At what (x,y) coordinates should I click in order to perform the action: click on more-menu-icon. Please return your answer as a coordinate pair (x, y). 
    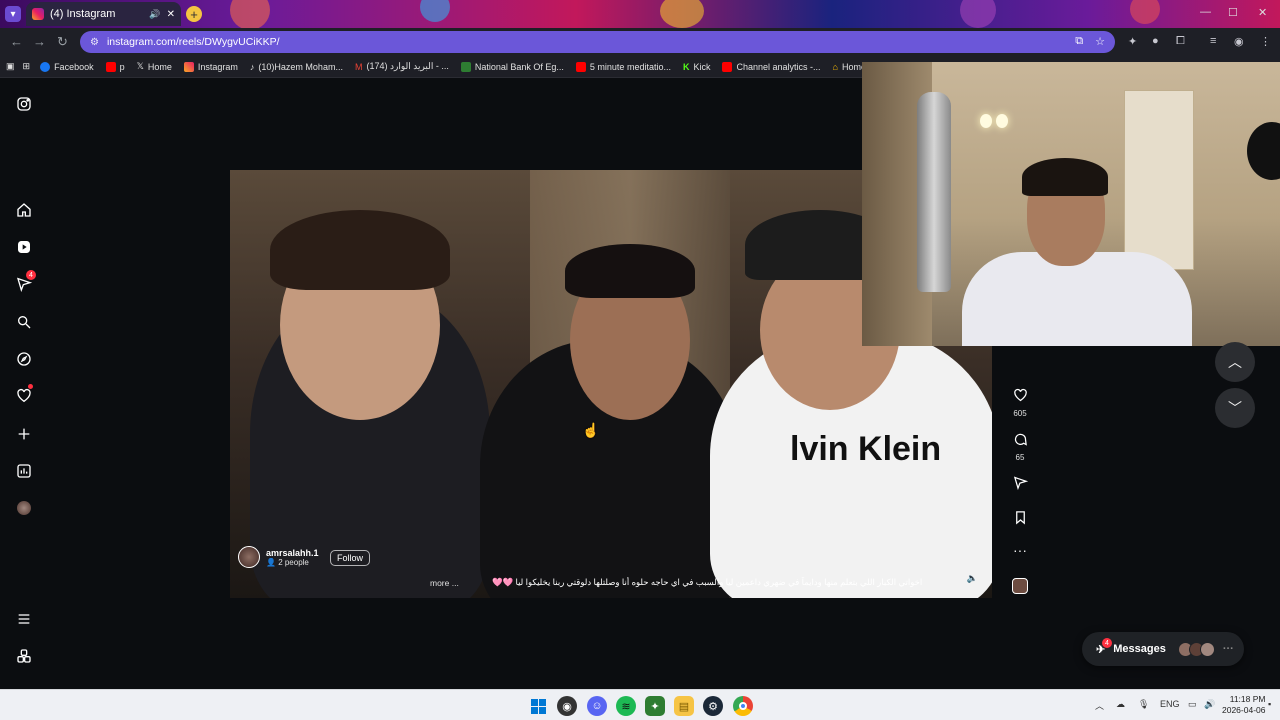
    Looking at the image, I should click on (24, 619).